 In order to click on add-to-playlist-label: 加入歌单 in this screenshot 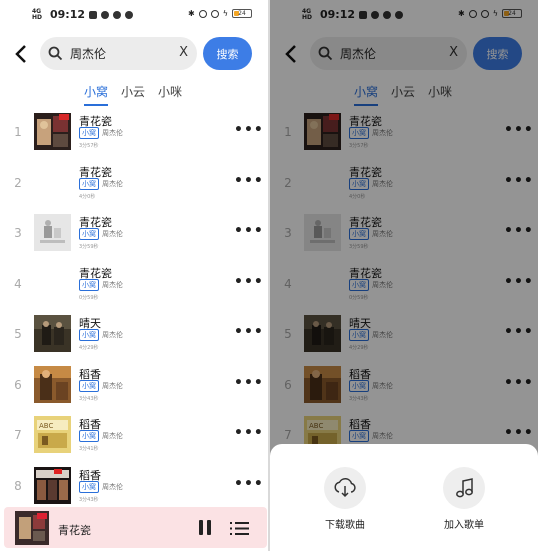, I will do `click(464, 525)`.